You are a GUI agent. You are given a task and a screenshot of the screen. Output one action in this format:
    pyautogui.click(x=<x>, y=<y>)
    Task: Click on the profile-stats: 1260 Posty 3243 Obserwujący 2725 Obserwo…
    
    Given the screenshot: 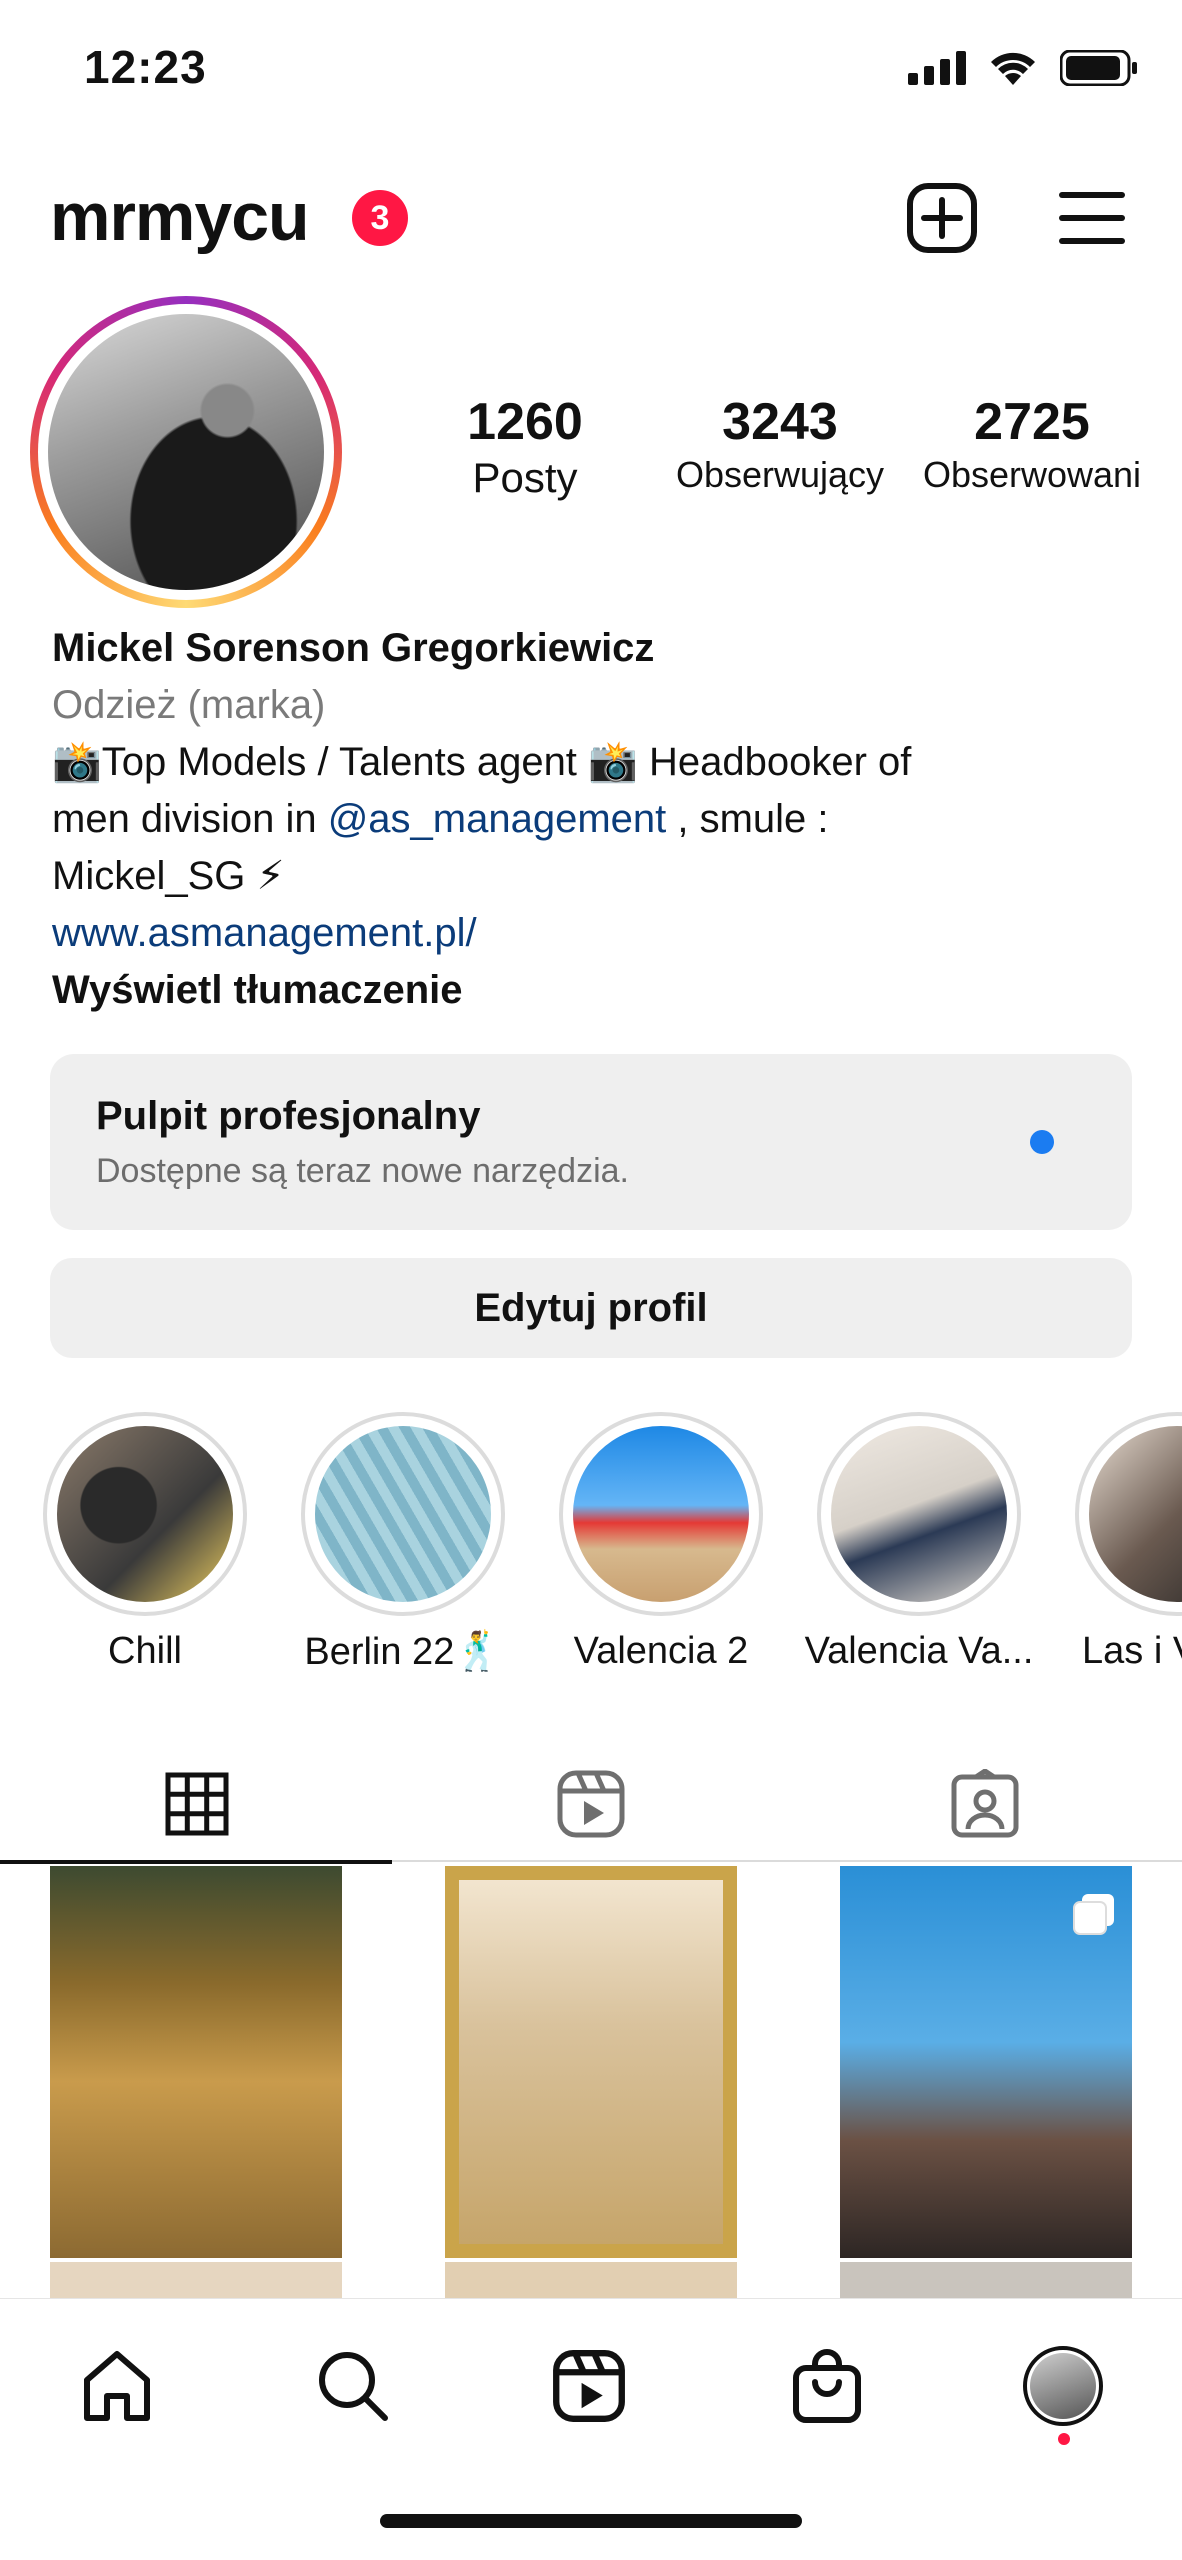 What is the action you would take?
    pyautogui.click(x=800, y=452)
    